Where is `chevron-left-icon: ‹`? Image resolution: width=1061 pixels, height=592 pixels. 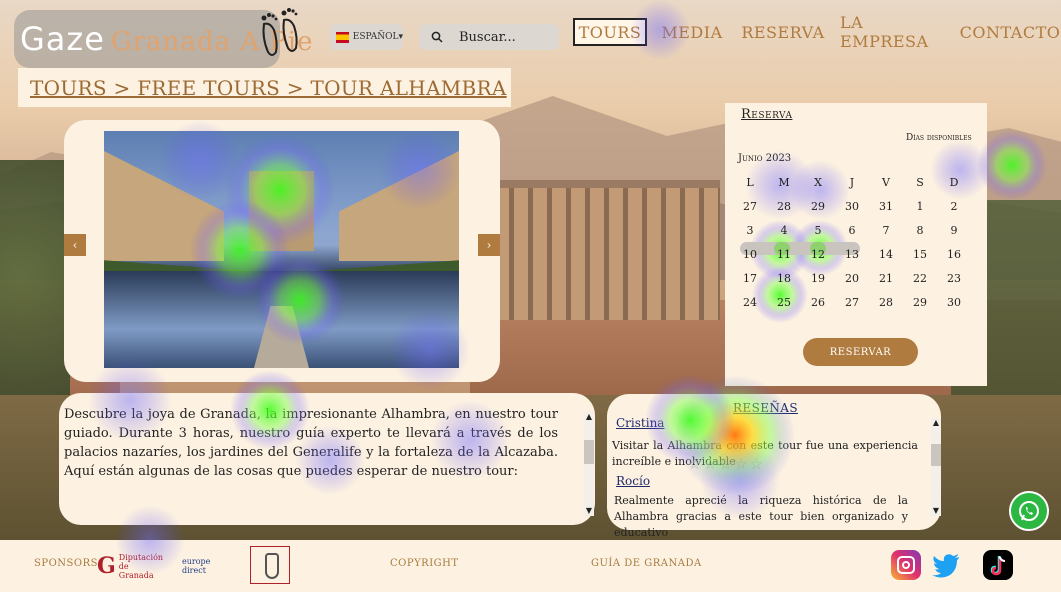
chevron-left-icon: ‹ is located at coordinates (75, 245).